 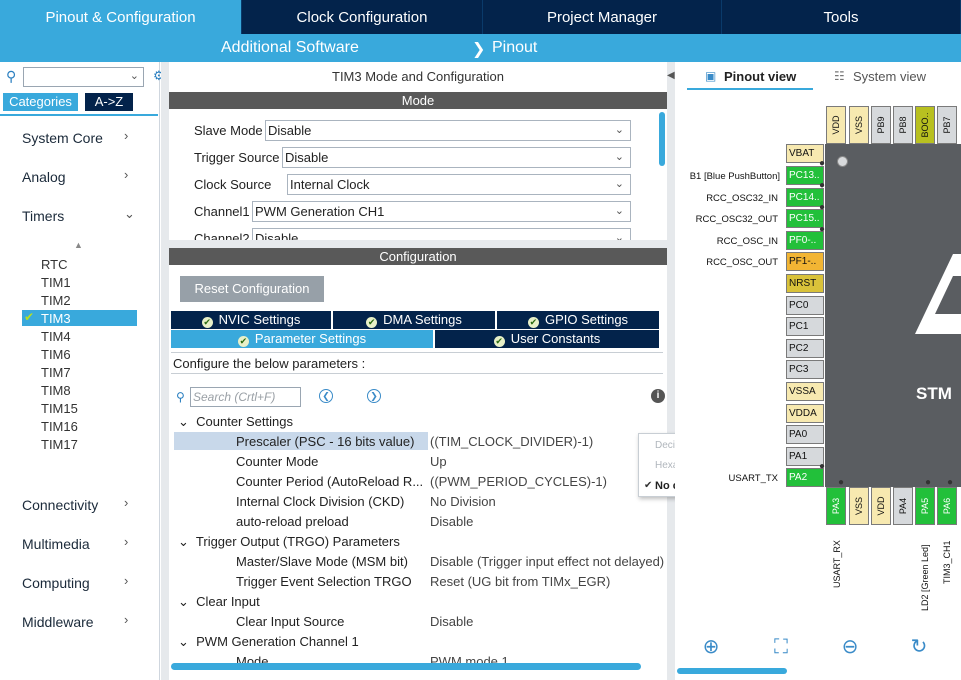 I want to click on additional-software-menu: Additional Software, so click(x=290, y=48).